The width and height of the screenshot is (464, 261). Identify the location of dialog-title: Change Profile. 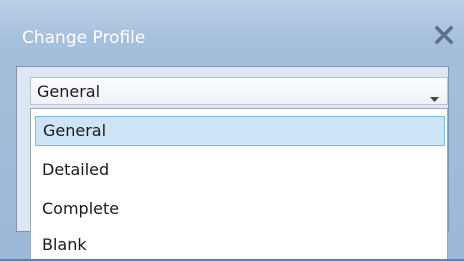
(84, 38).